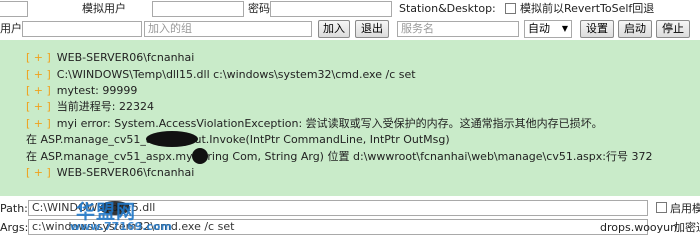  What do you see at coordinates (673, 29) in the screenshot?
I see `stop-button: 停止` at bounding box center [673, 29].